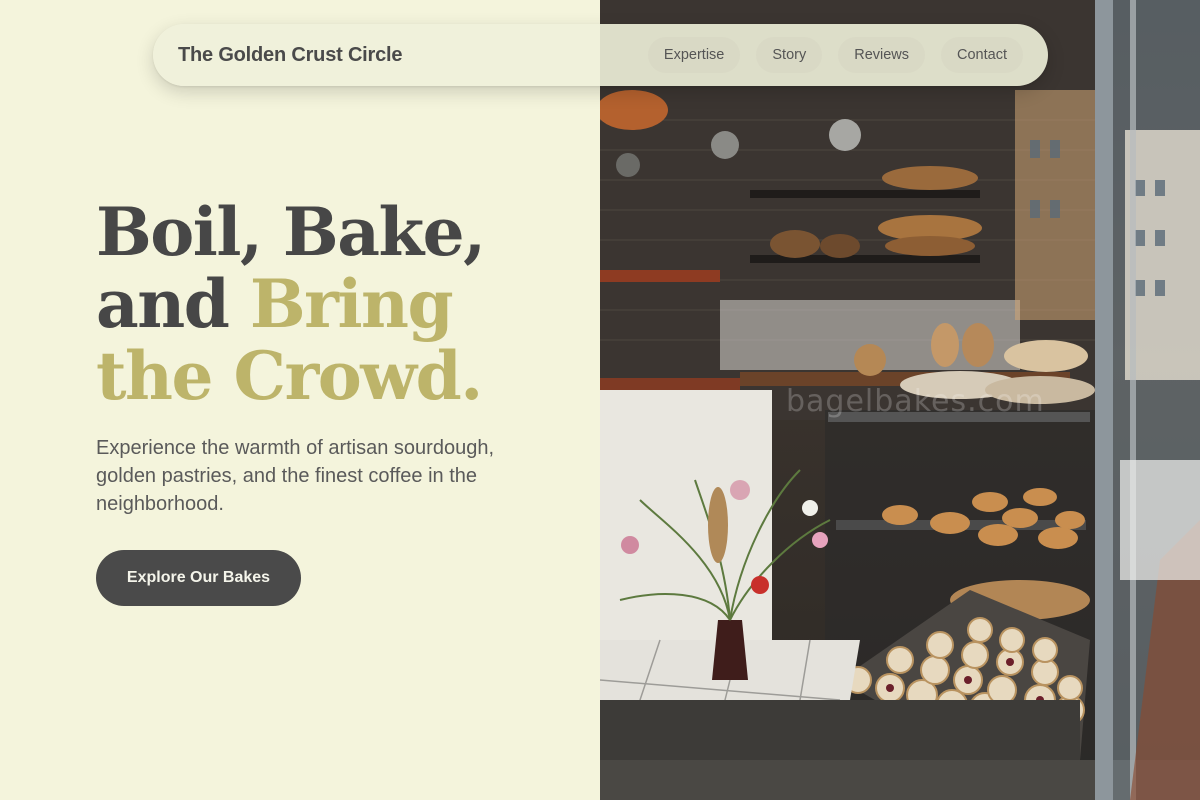  What do you see at coordinates (789, 55) in the screenshot?
I see `nav-link-story: Story` at bounding box center [789, 55].